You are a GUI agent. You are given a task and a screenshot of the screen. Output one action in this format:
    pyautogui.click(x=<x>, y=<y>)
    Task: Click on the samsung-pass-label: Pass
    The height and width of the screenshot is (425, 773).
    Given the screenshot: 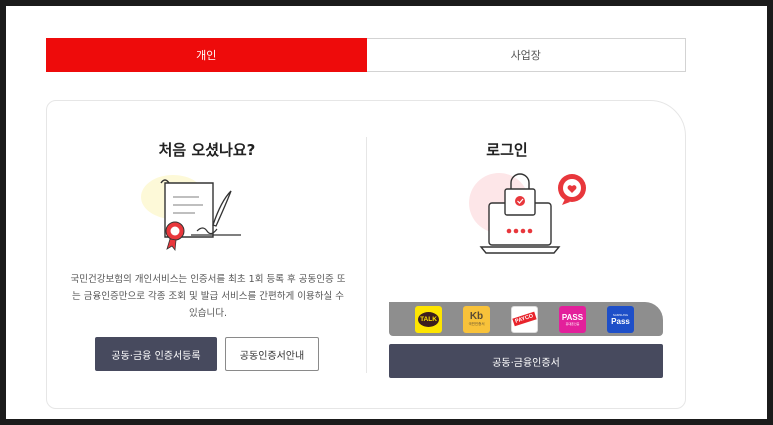 What is the action you would take?
    pyautogui.click(x=620, y=321)
    